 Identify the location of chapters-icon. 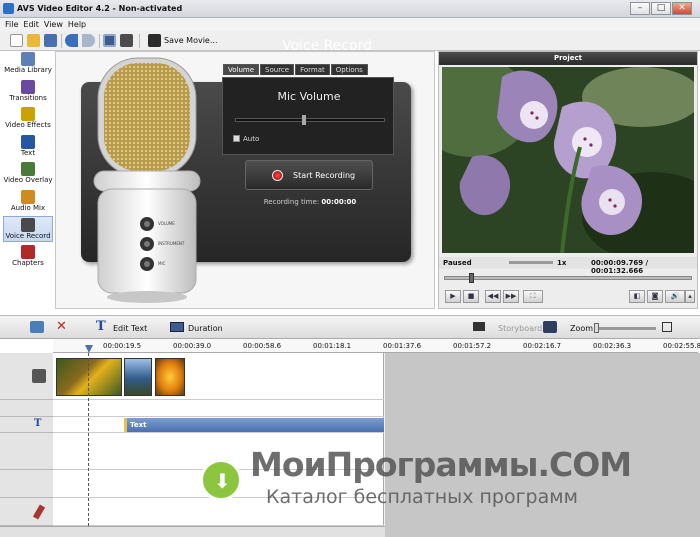
(28, 251).